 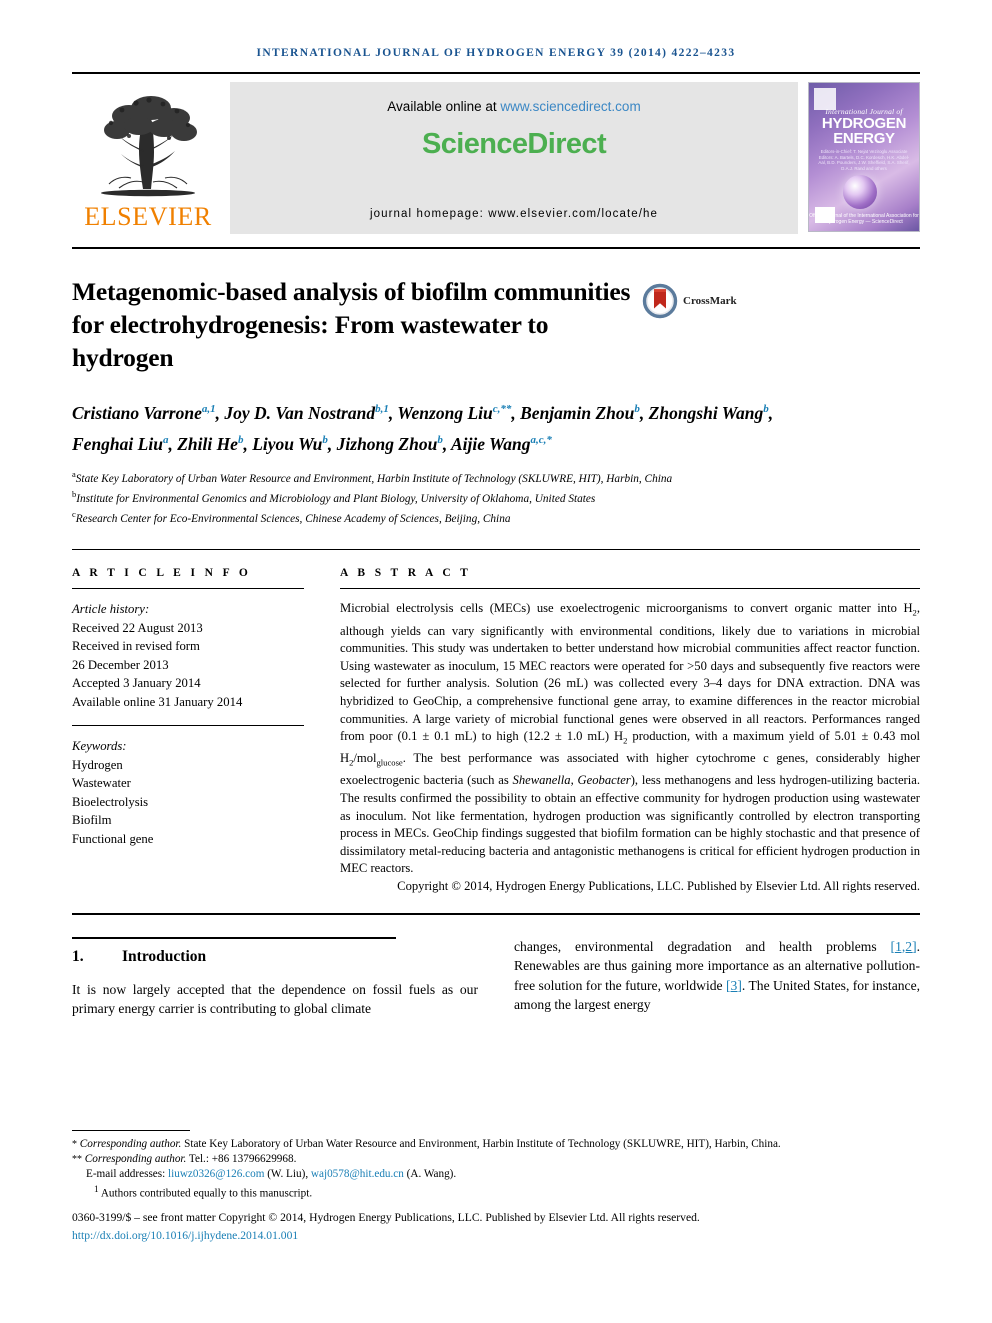 I want to click on crossmark-icon, so click(x=660, y=301).